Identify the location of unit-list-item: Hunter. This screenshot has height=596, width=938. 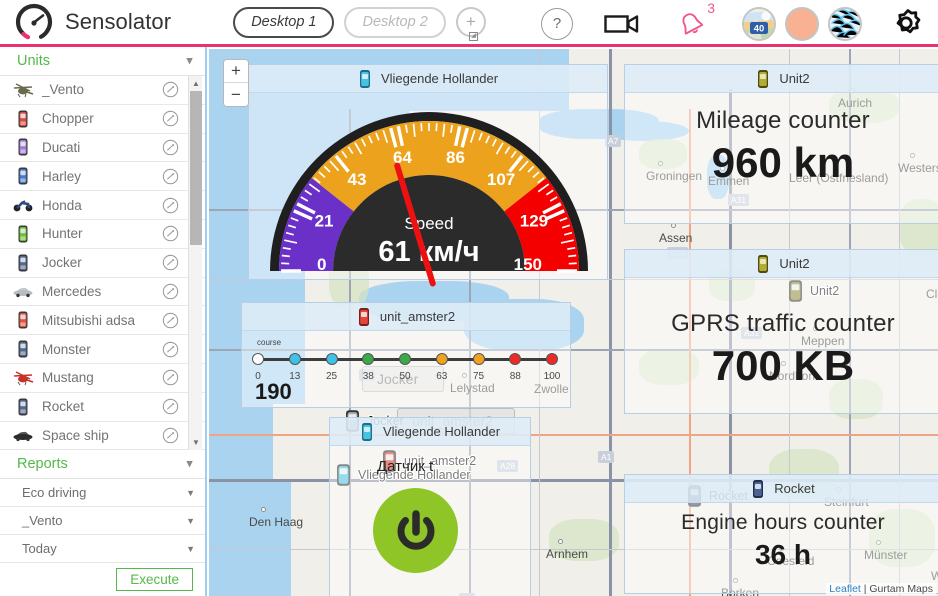
(102, 234).